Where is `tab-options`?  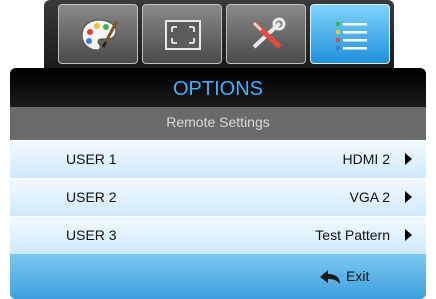
tab-options is located at coordinates (350, 34).